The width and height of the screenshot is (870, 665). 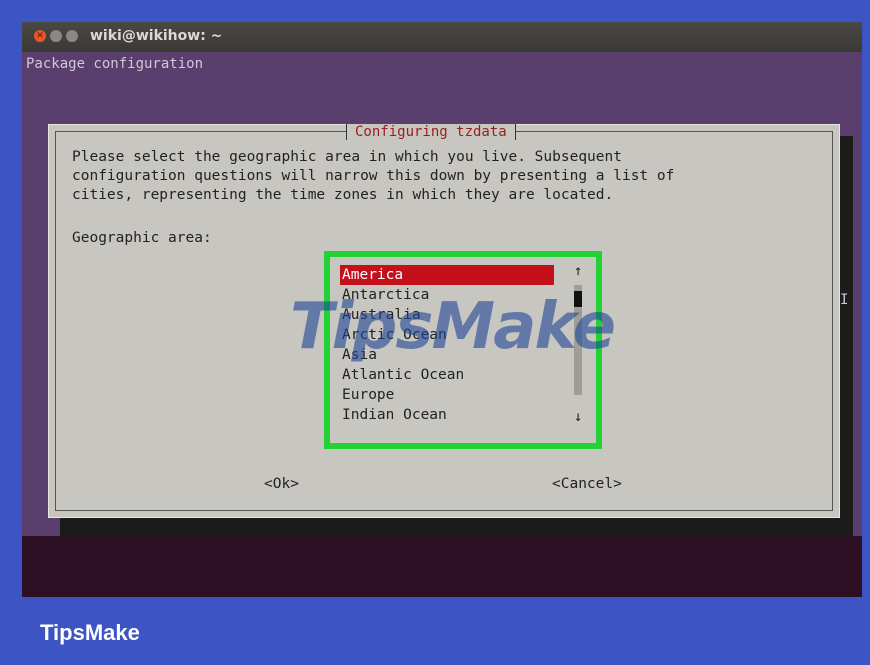 What do you see at coordinates (578, 271) in the screenshot?
I see `scroll-up-arrow-icon: ↑` at bounding box center [578, 271].